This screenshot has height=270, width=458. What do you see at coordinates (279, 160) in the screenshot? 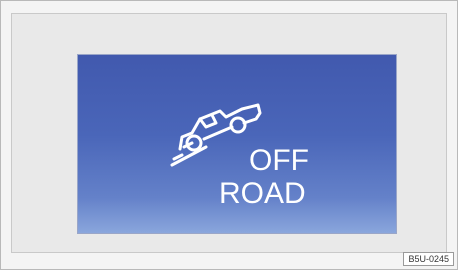
I see `off-road-label-line1: OFF` at bounding box center [279, 160].